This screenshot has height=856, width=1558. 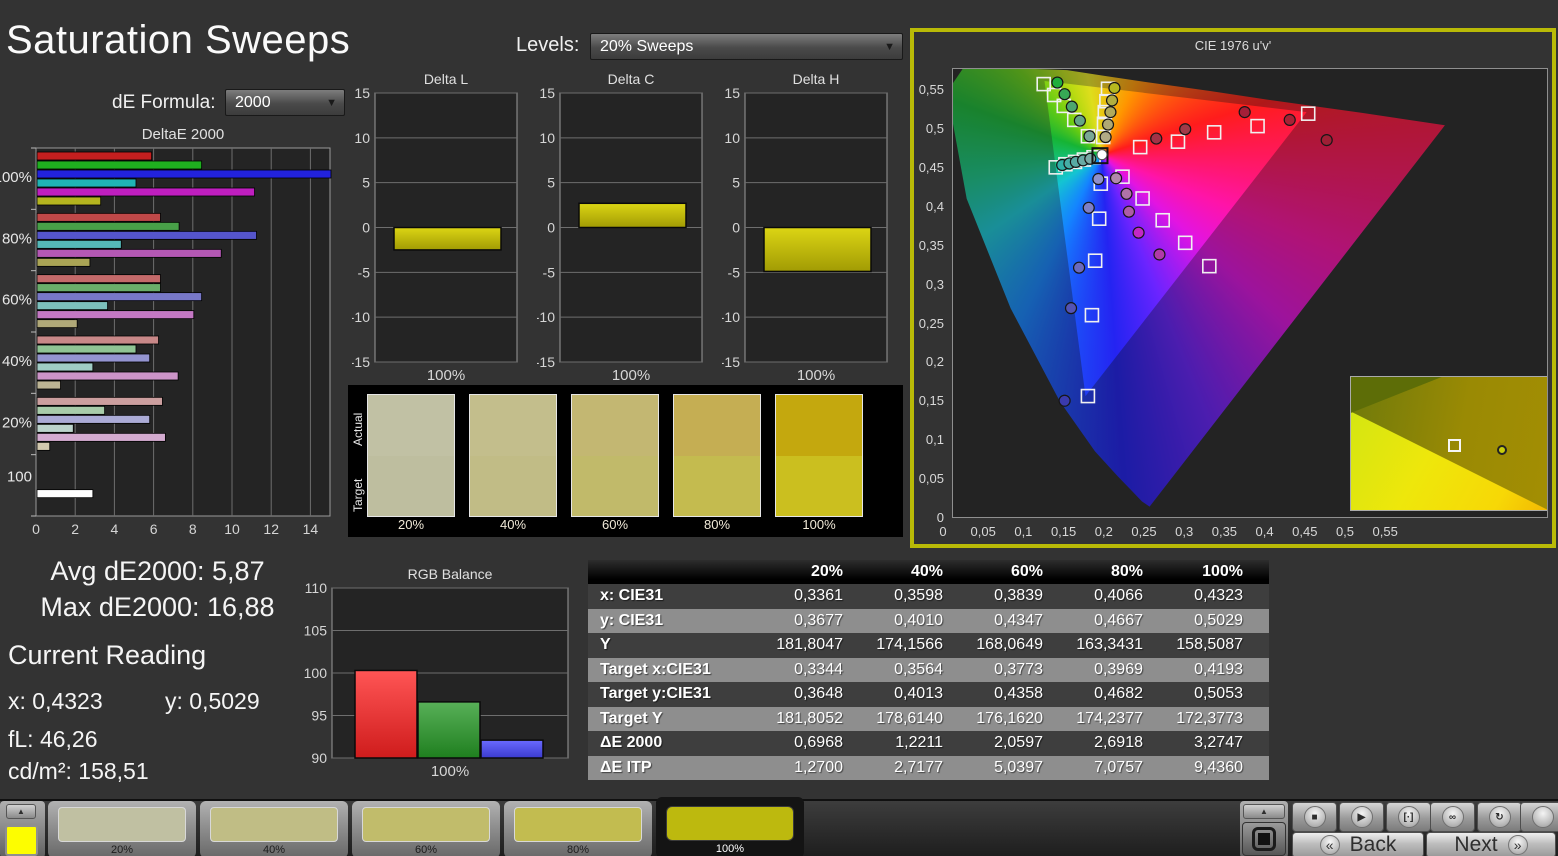 What do you see at coordinates (366, 183) in the screenshot?
I see `axis-label: 5` at bounding box center [366, 183].